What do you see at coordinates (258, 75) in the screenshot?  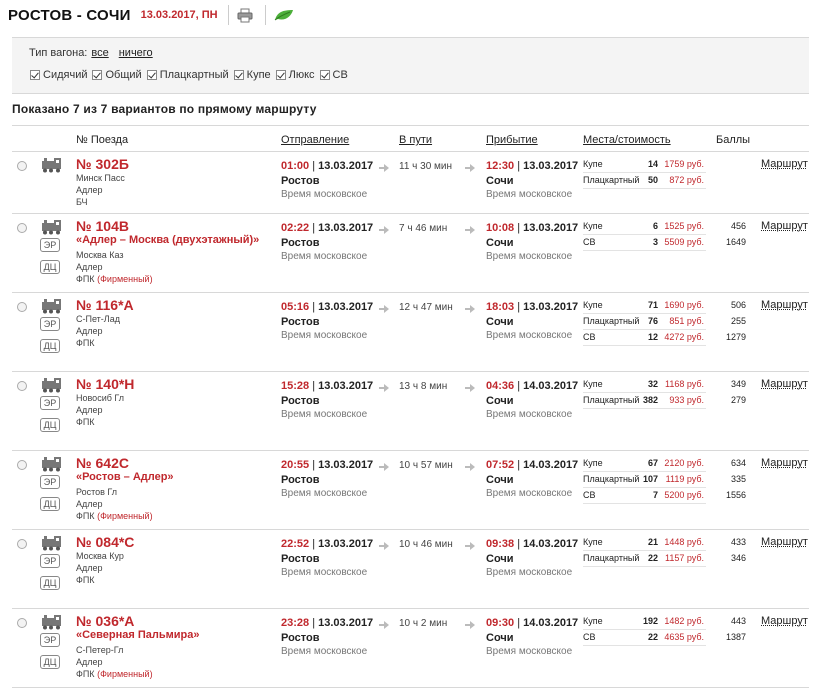 I see `wagon-type-label: Купе` at bounding box center [258, 75].